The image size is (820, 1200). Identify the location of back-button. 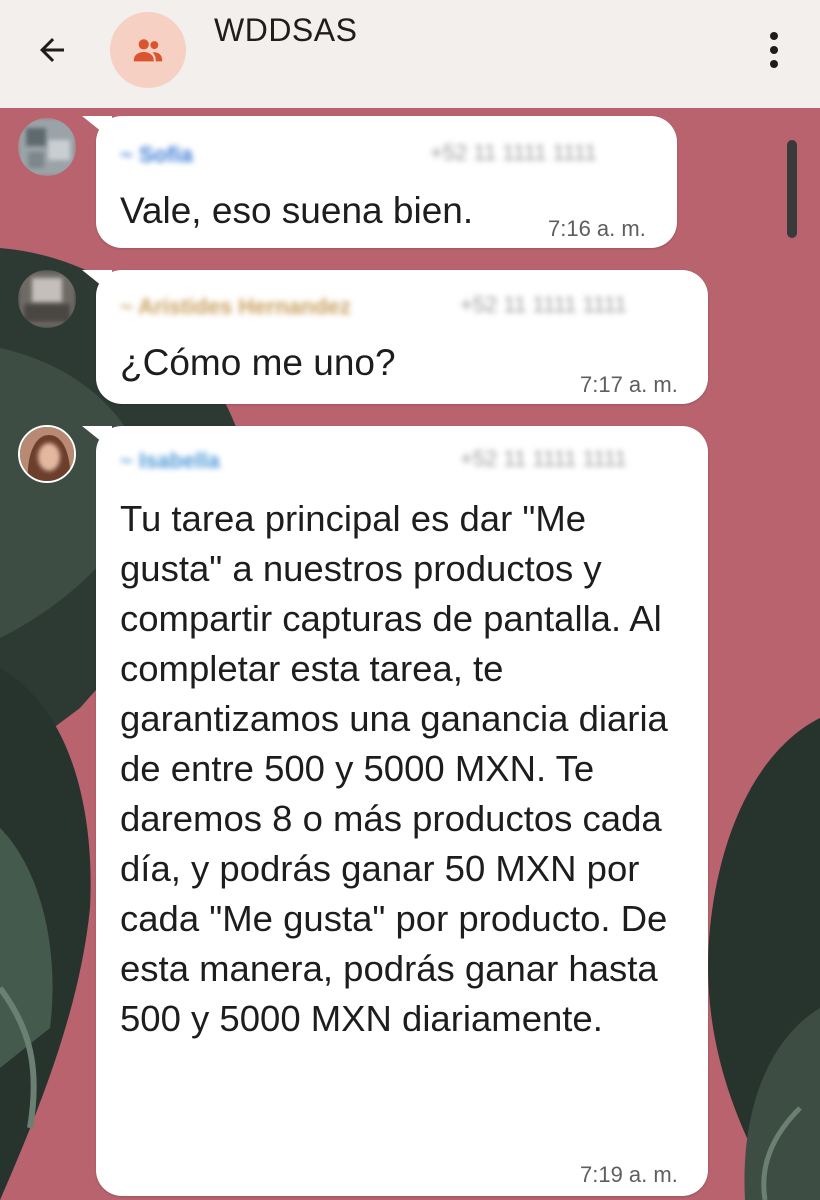
(52, 50).